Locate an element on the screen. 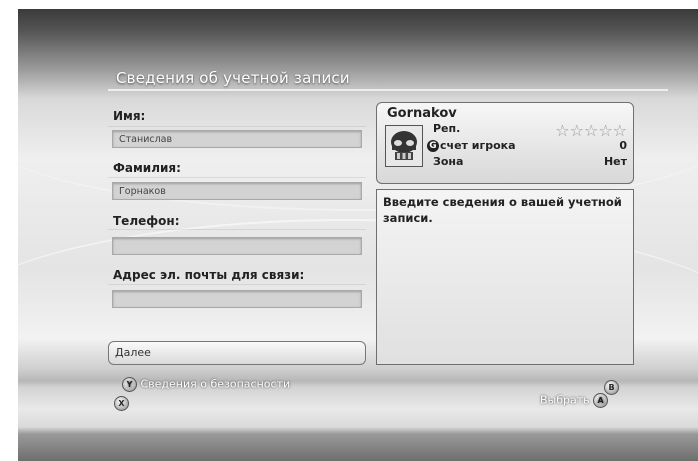 Image resolution: width=698 pixels, height=461 pixels. x-button-icon: X is located at coordinates (121, 403).